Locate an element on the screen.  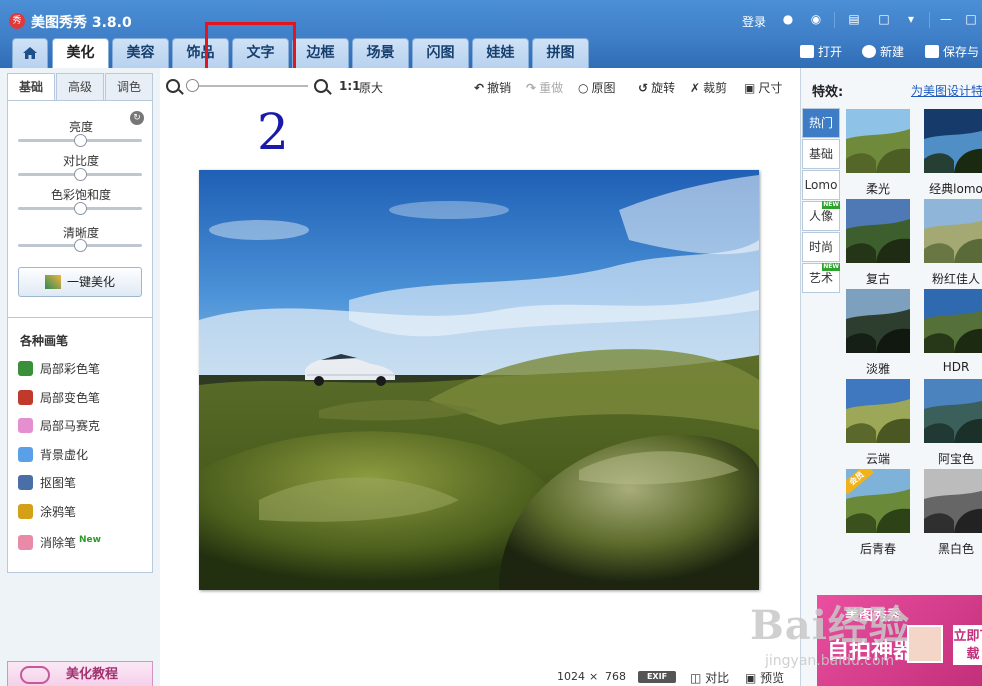
crop-button: ✗ 裁剪 is located at coordinates (708, 87).